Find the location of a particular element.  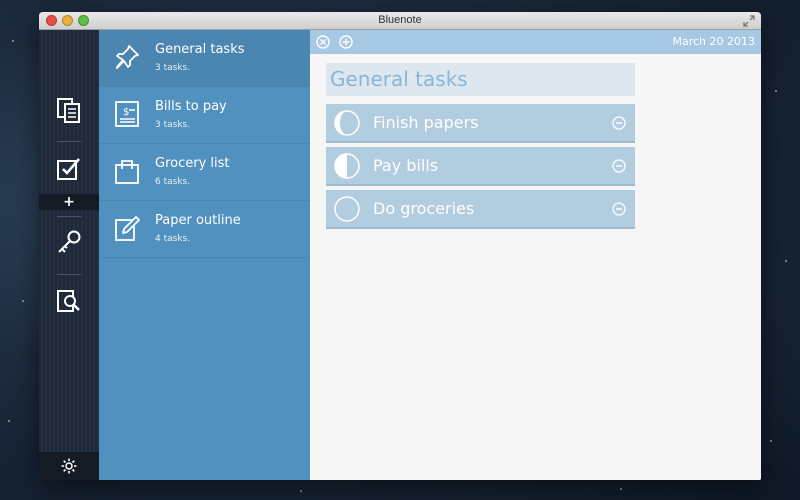

rail-notes-button is located at coordinates (69, 110).